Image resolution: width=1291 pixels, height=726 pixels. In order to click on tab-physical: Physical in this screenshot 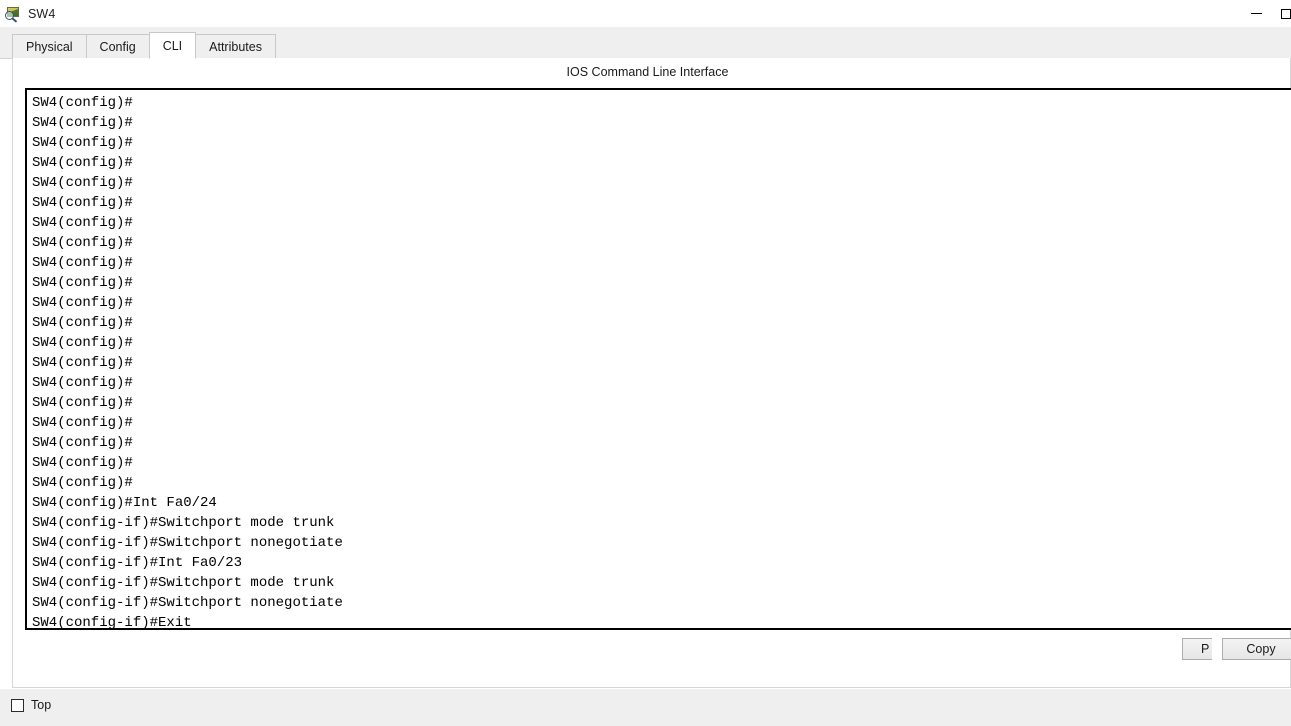, I will do `click(49, 46)`.